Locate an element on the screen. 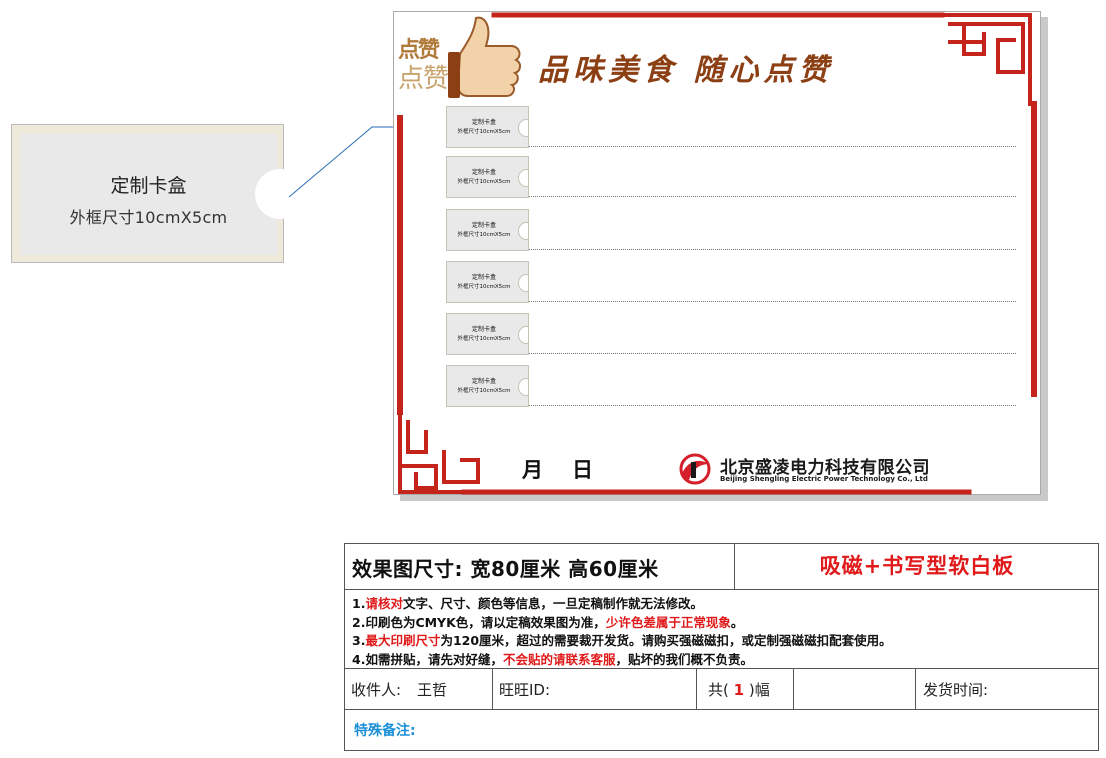 The height and width of the screenshot is (758, 1106). note-text: 1. is located at coordinates (359, 603).